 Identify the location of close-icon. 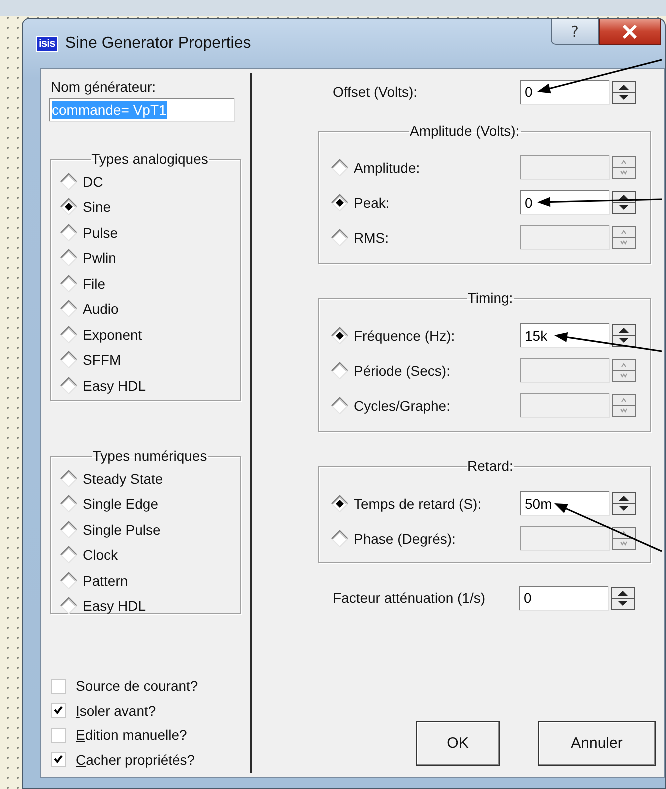
(630, 31).